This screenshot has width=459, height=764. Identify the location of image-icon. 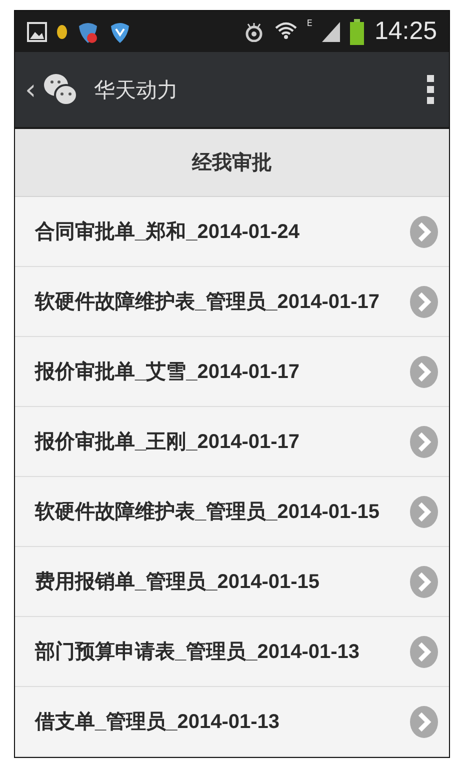
(37, 32).